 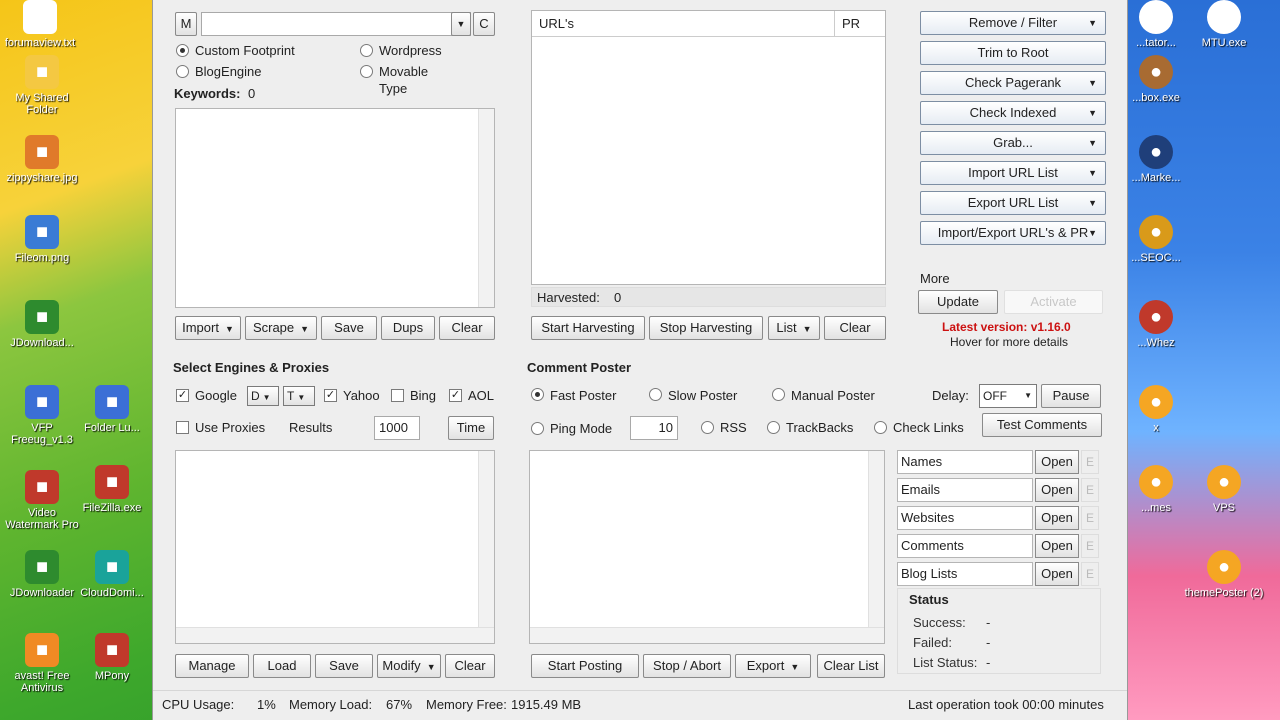 I want to click on pause-button: Pause, so click(x=1071, y=396).